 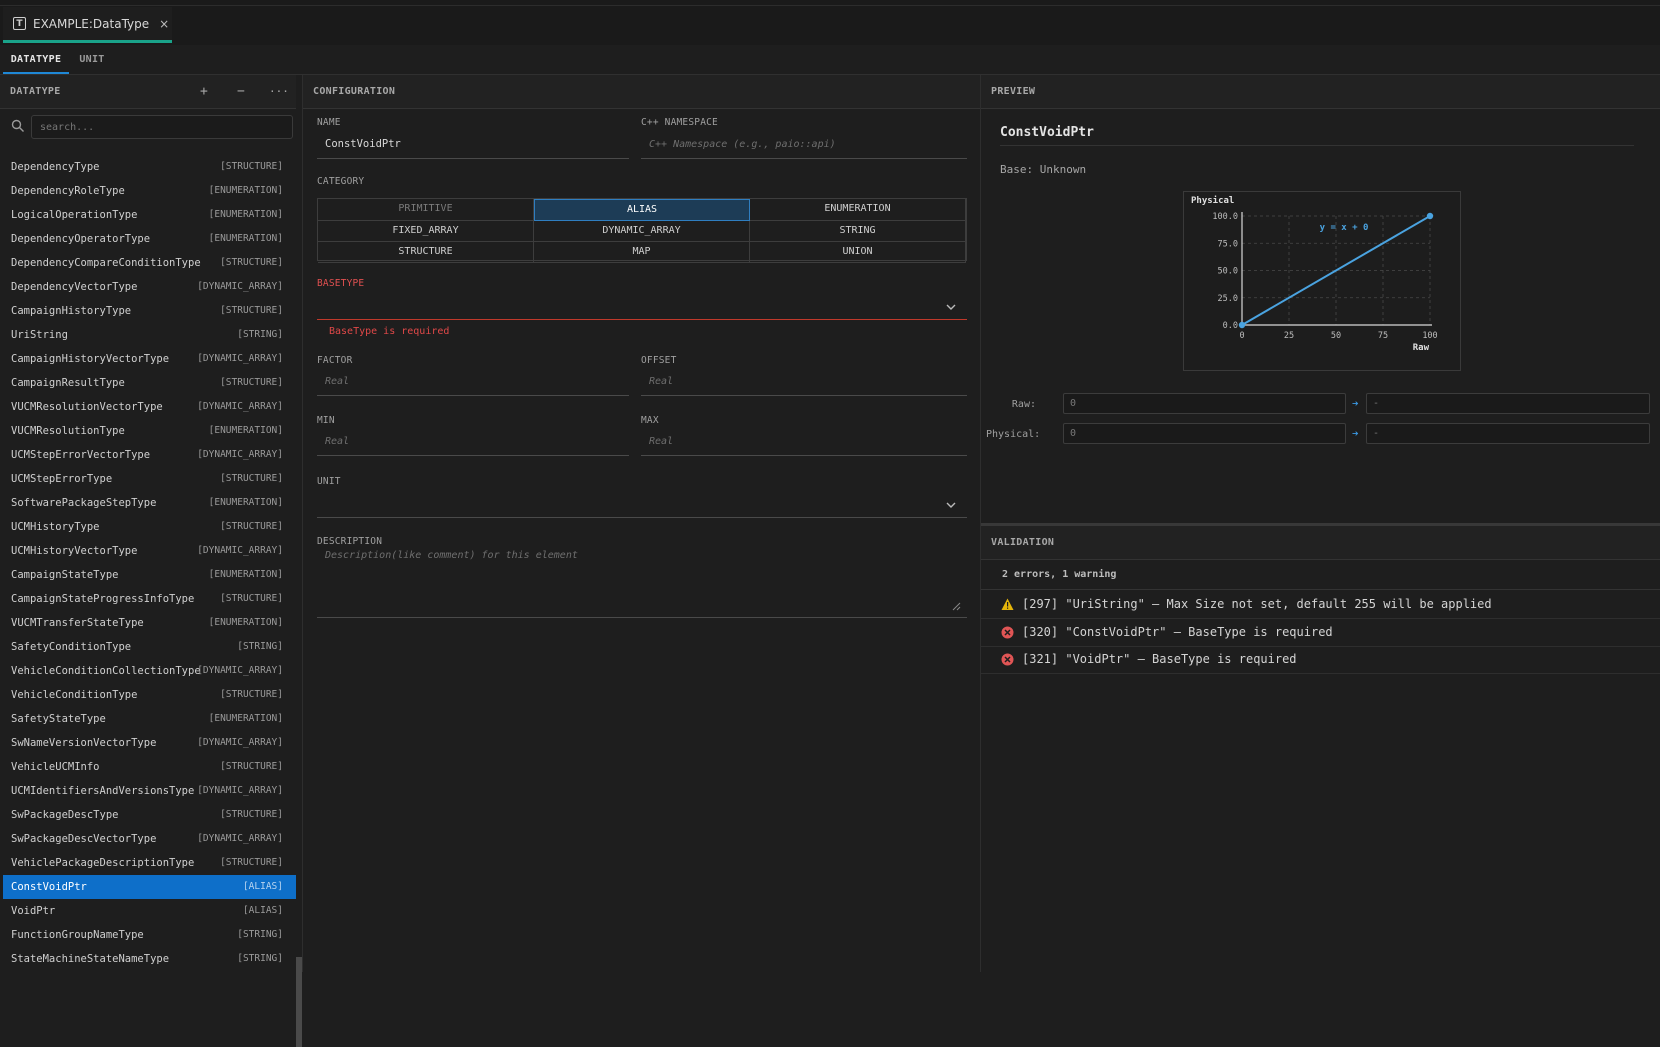 I want to click on tab-unit: UNIT, so click(x=92, y=59).